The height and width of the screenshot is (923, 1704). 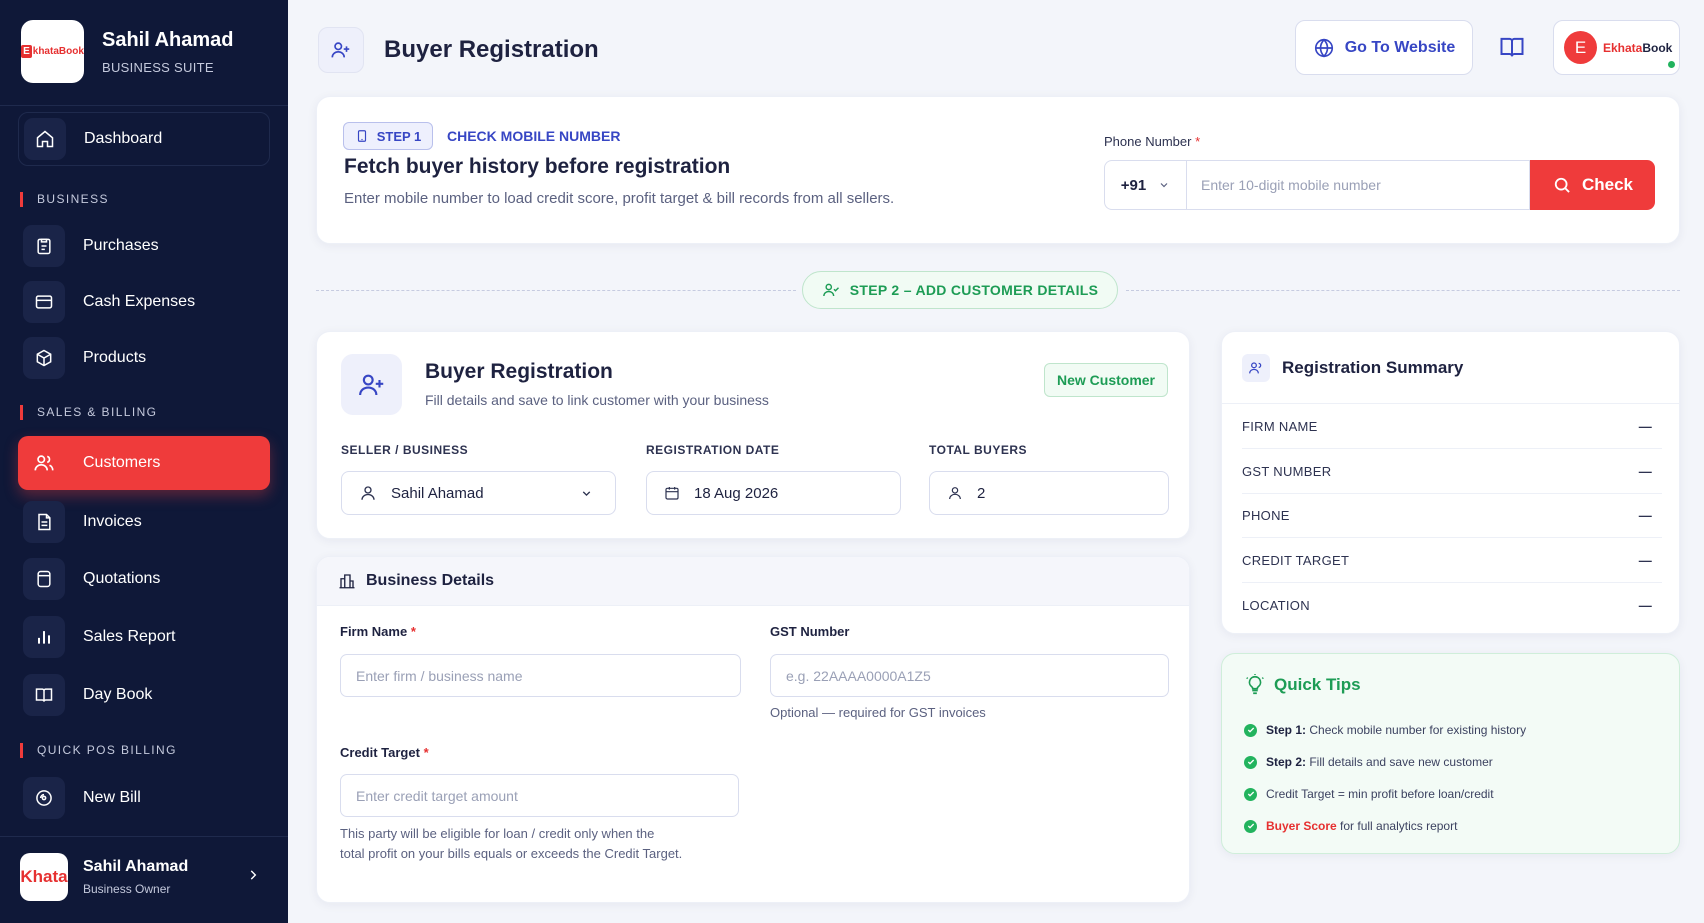 What do you see at coordinates (253, 877) in the screenshot?
I see `chevron-right-icon` at bounding box center [253, 877].